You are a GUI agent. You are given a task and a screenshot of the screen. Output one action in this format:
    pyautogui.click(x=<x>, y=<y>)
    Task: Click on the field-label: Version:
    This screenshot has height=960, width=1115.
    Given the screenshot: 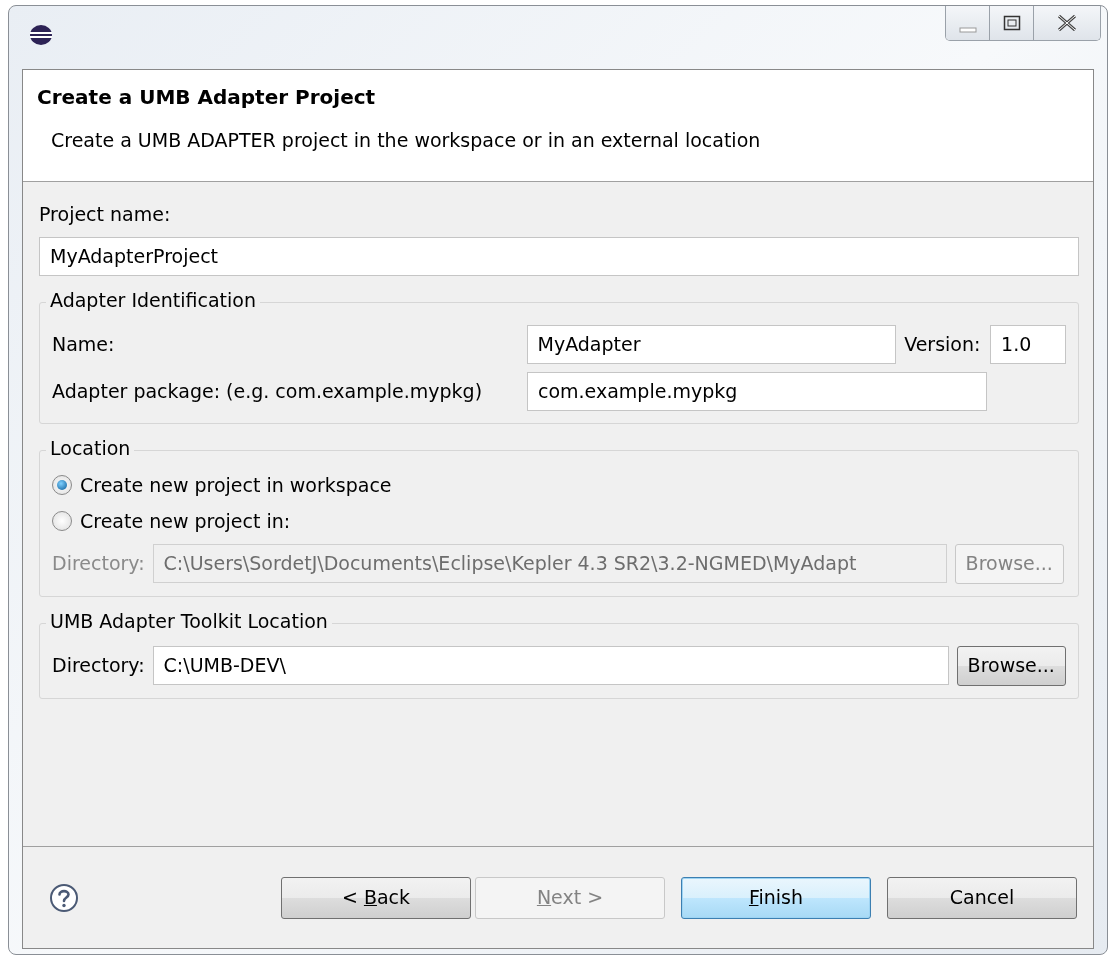 What is the action you would take?
    pyautogui.click(x=943, y=344)
    